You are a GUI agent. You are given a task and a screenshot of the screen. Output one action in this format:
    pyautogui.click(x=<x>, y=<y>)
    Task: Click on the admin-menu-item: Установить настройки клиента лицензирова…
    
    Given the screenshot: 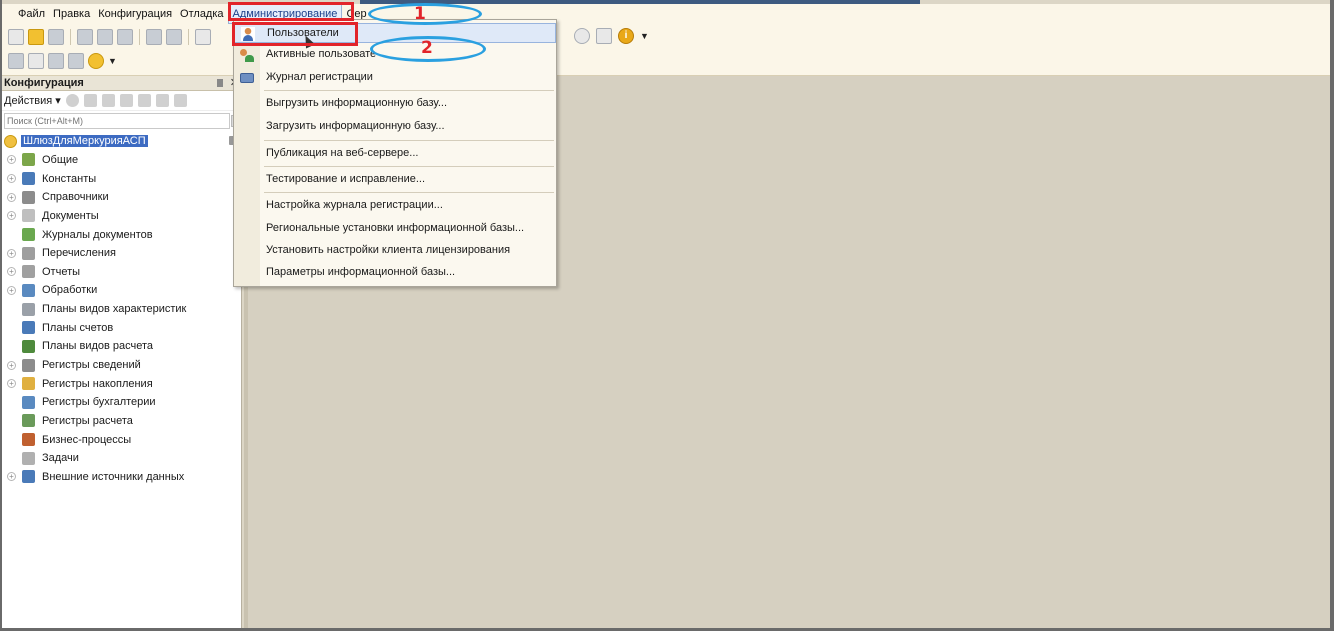 What is the action you would take?
    pyautogui.click(x=395, y=251)
    